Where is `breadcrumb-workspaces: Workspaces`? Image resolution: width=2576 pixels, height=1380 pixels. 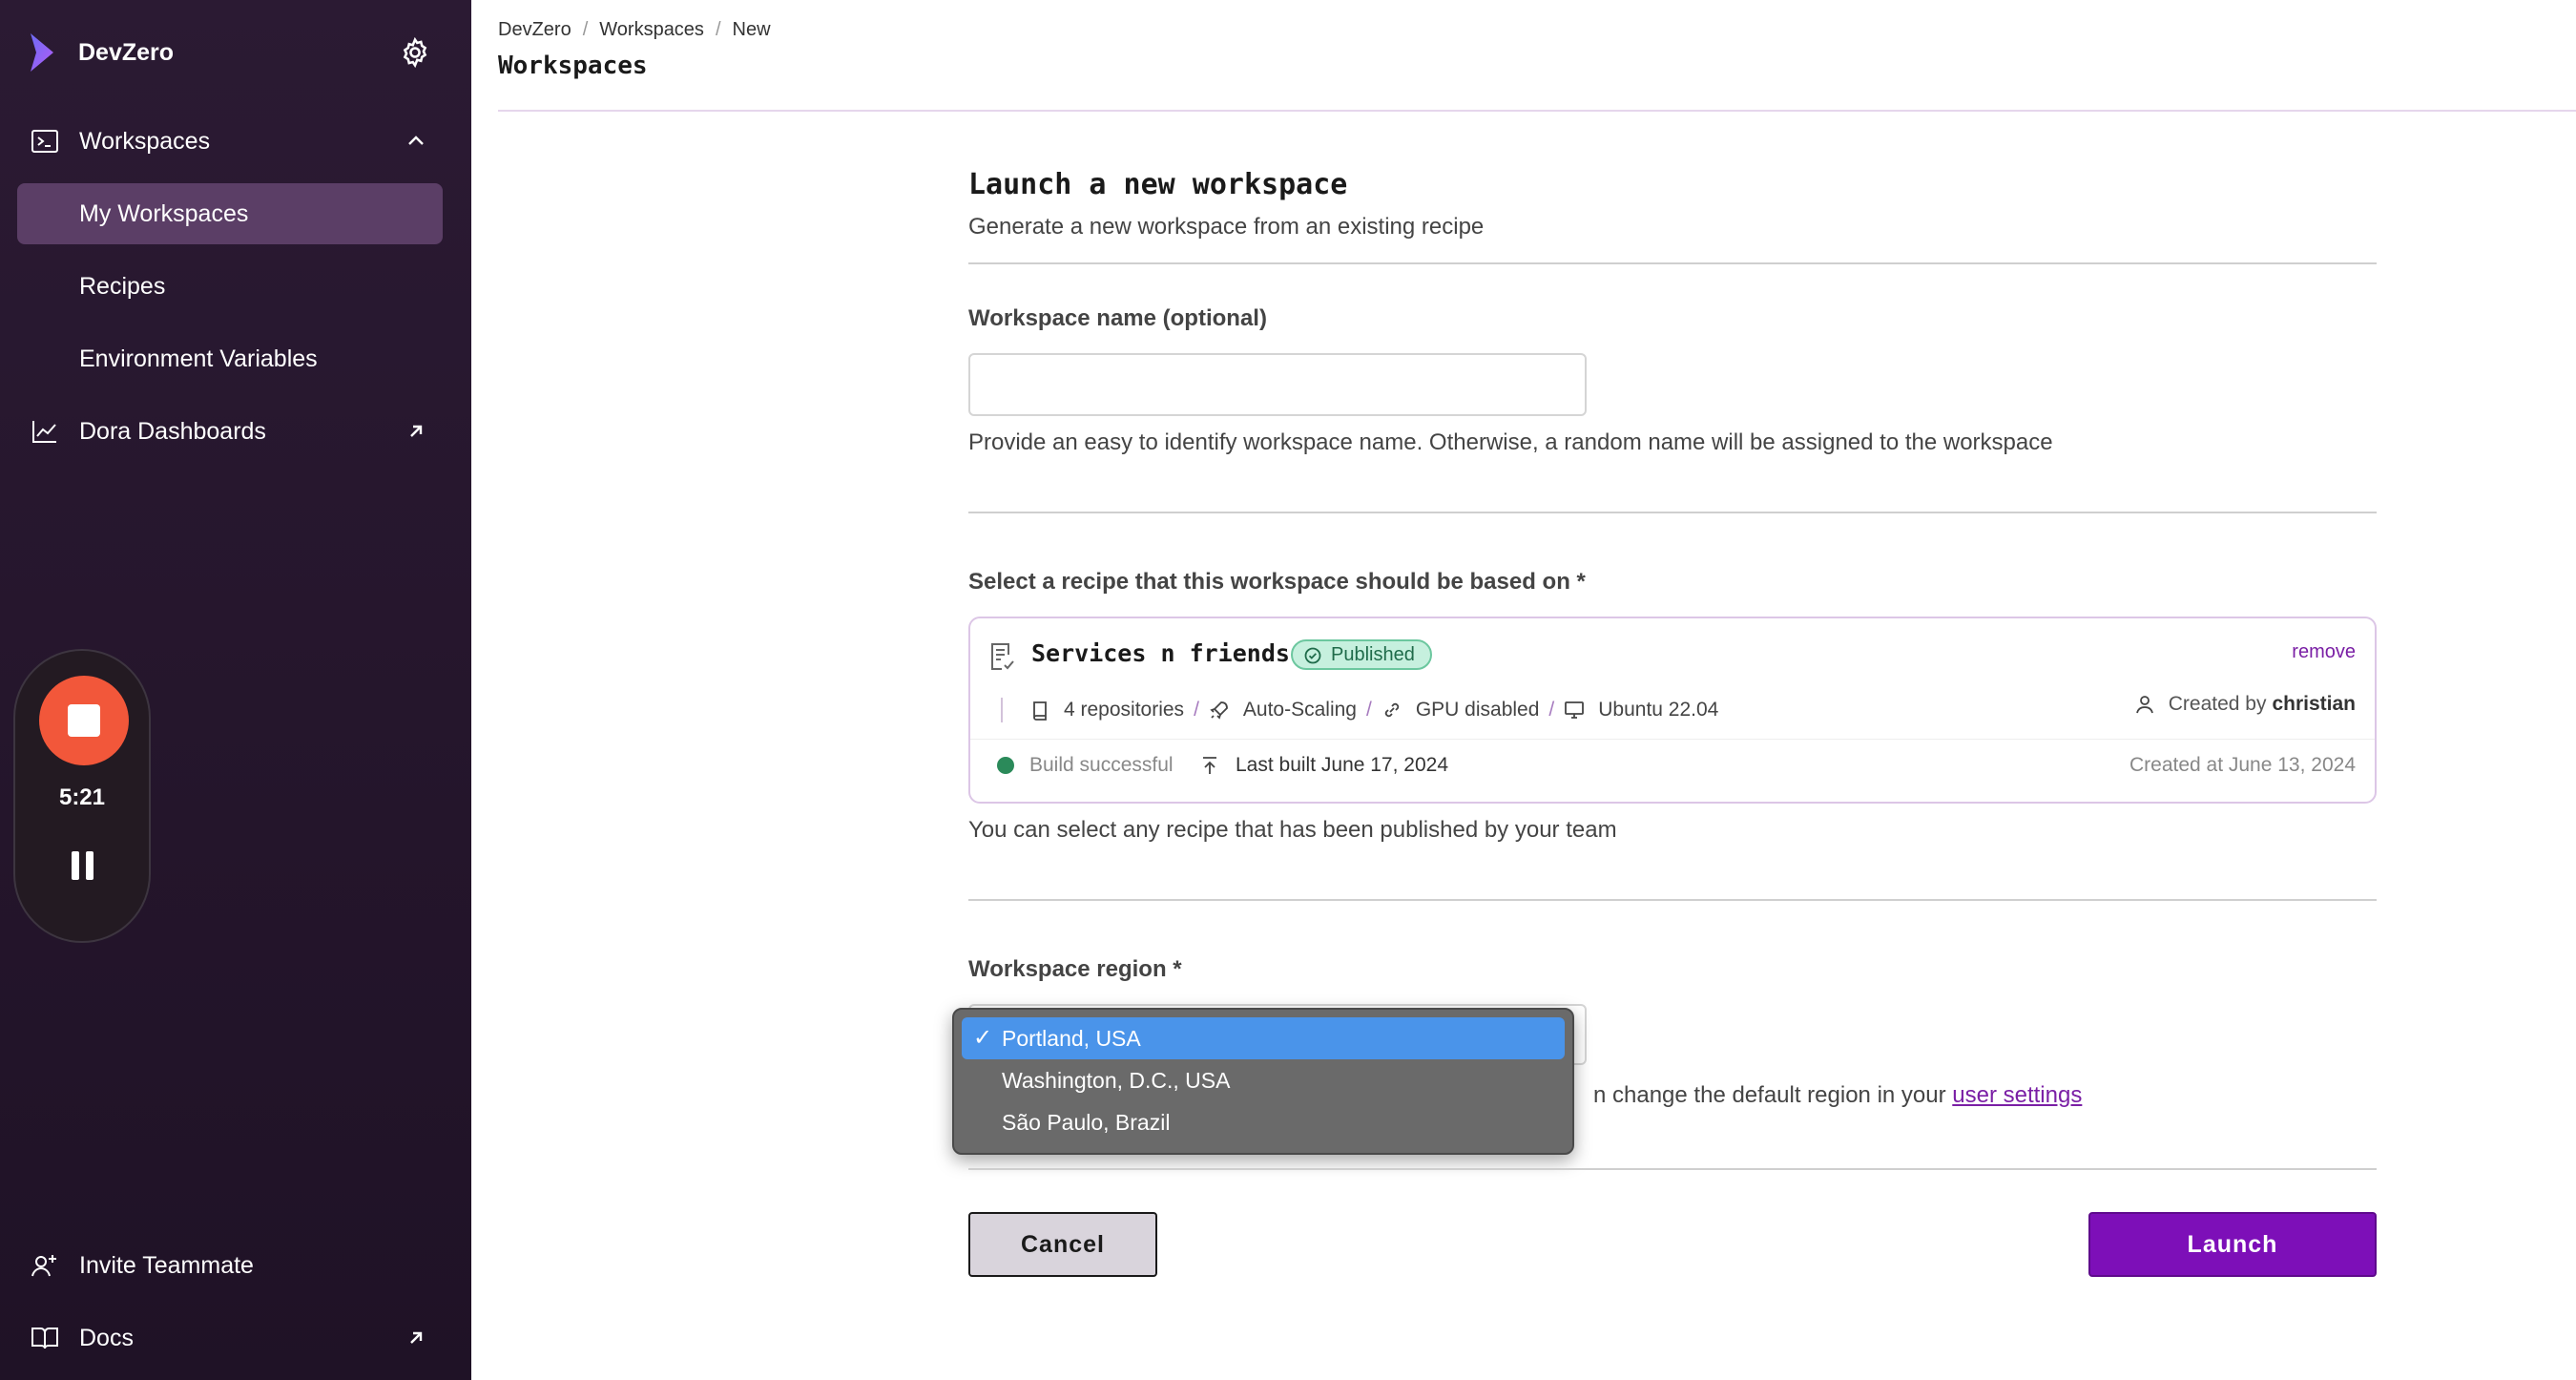 breadcrumb-workspaces: Workspaces is located at coordinates (651, 30).